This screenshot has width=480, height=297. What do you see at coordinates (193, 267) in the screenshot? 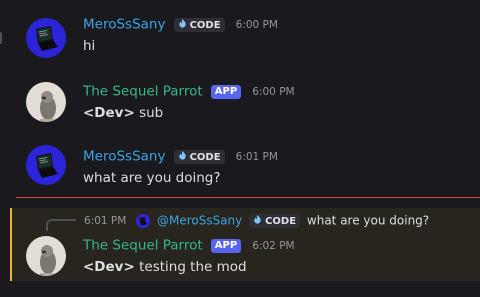
I see `message-text: testing the mod` at bounding box center [193, 267].